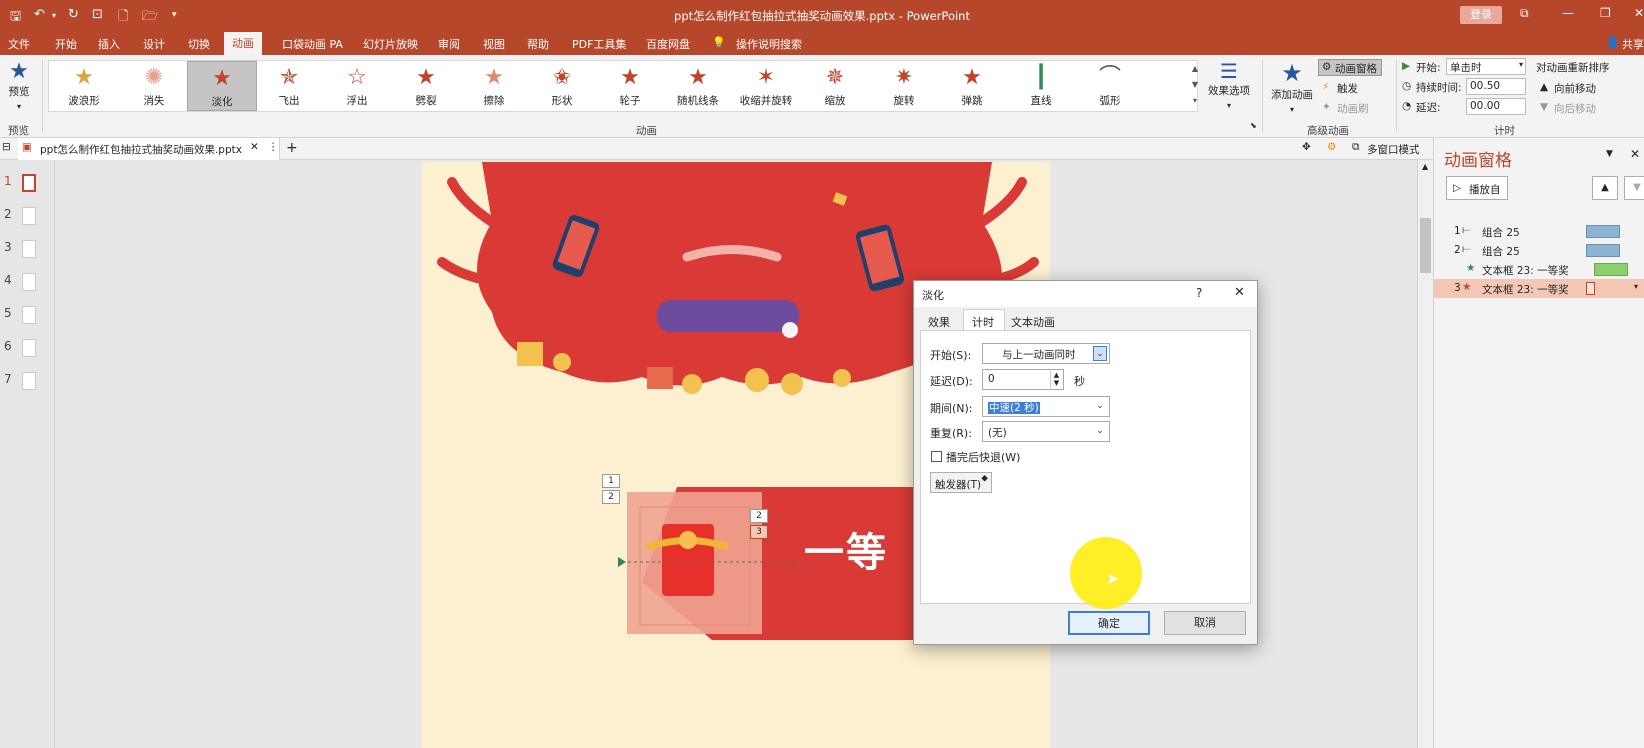  Describe the element at coordinates (1568, 13) in the screenshot. I see `minimize-icon: —` at that location.